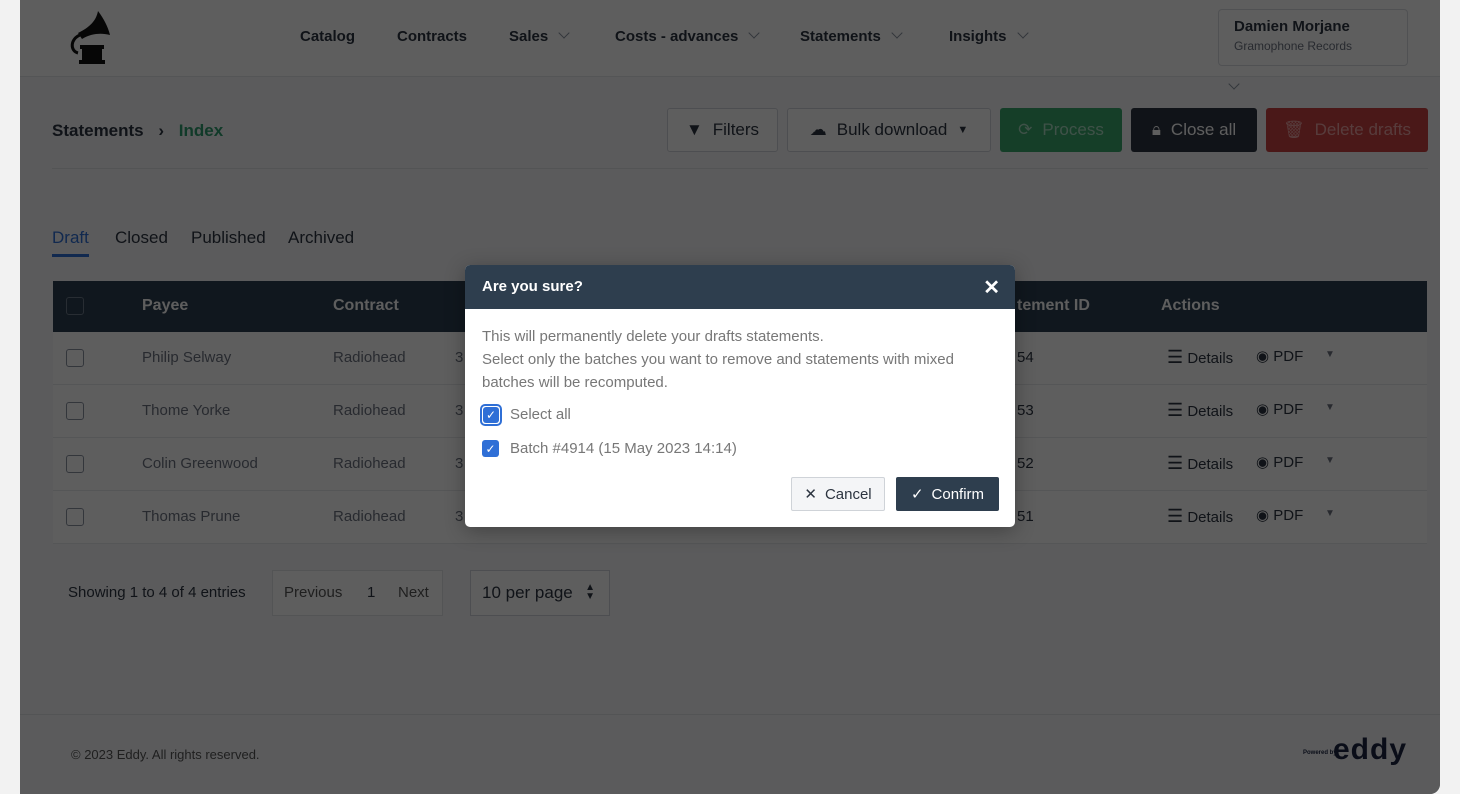 This screenshot has width=1460, height=794. Describe the element at coordinates (677, 36) in the screenshot. I see `nav-label: Costs - advances` at that location.